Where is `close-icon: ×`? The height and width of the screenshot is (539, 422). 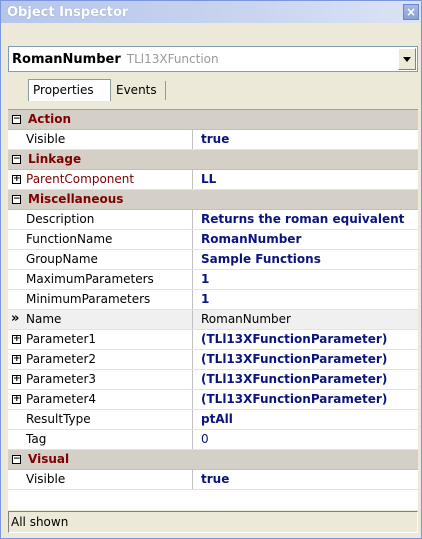
close-icon: × is located at coordinates (411, 12).